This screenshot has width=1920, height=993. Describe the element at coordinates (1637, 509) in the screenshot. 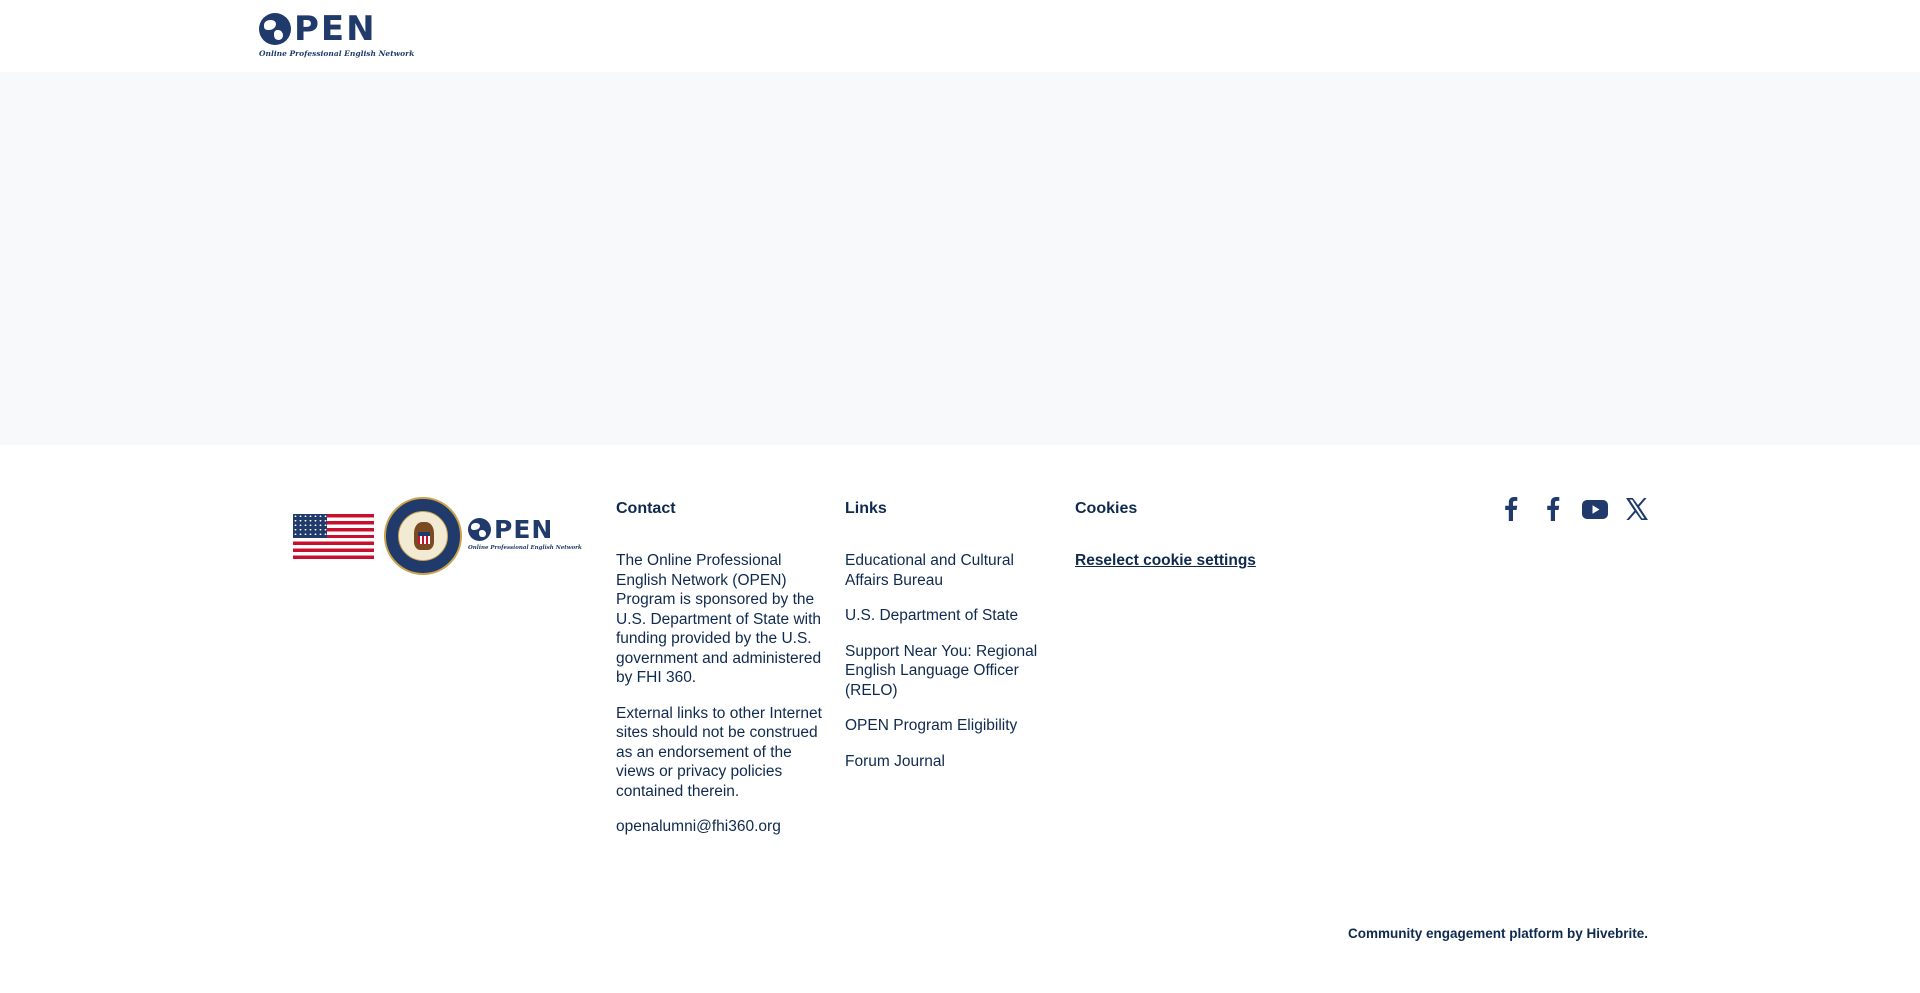

I see `x-icon` at that location.